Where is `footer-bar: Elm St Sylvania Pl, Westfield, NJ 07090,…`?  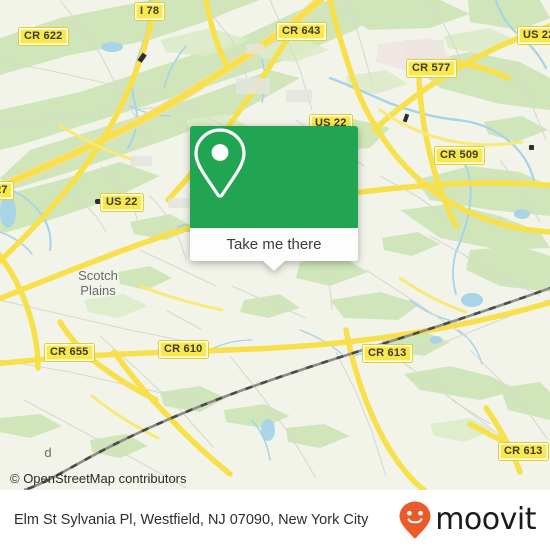
footer-bar: Elm St Sylvania Pl, Westfield, NJ 07090,… is located at coordinates (275, 520).